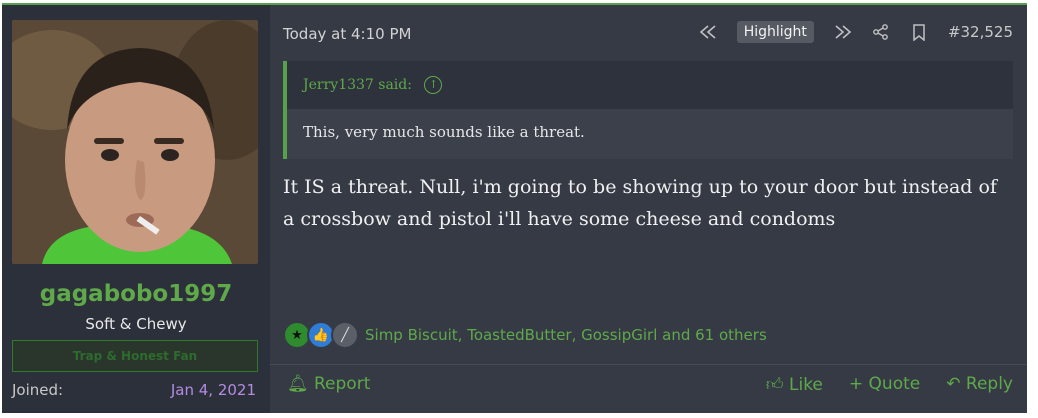  I want to click on footer-divider, so click(648, 364).